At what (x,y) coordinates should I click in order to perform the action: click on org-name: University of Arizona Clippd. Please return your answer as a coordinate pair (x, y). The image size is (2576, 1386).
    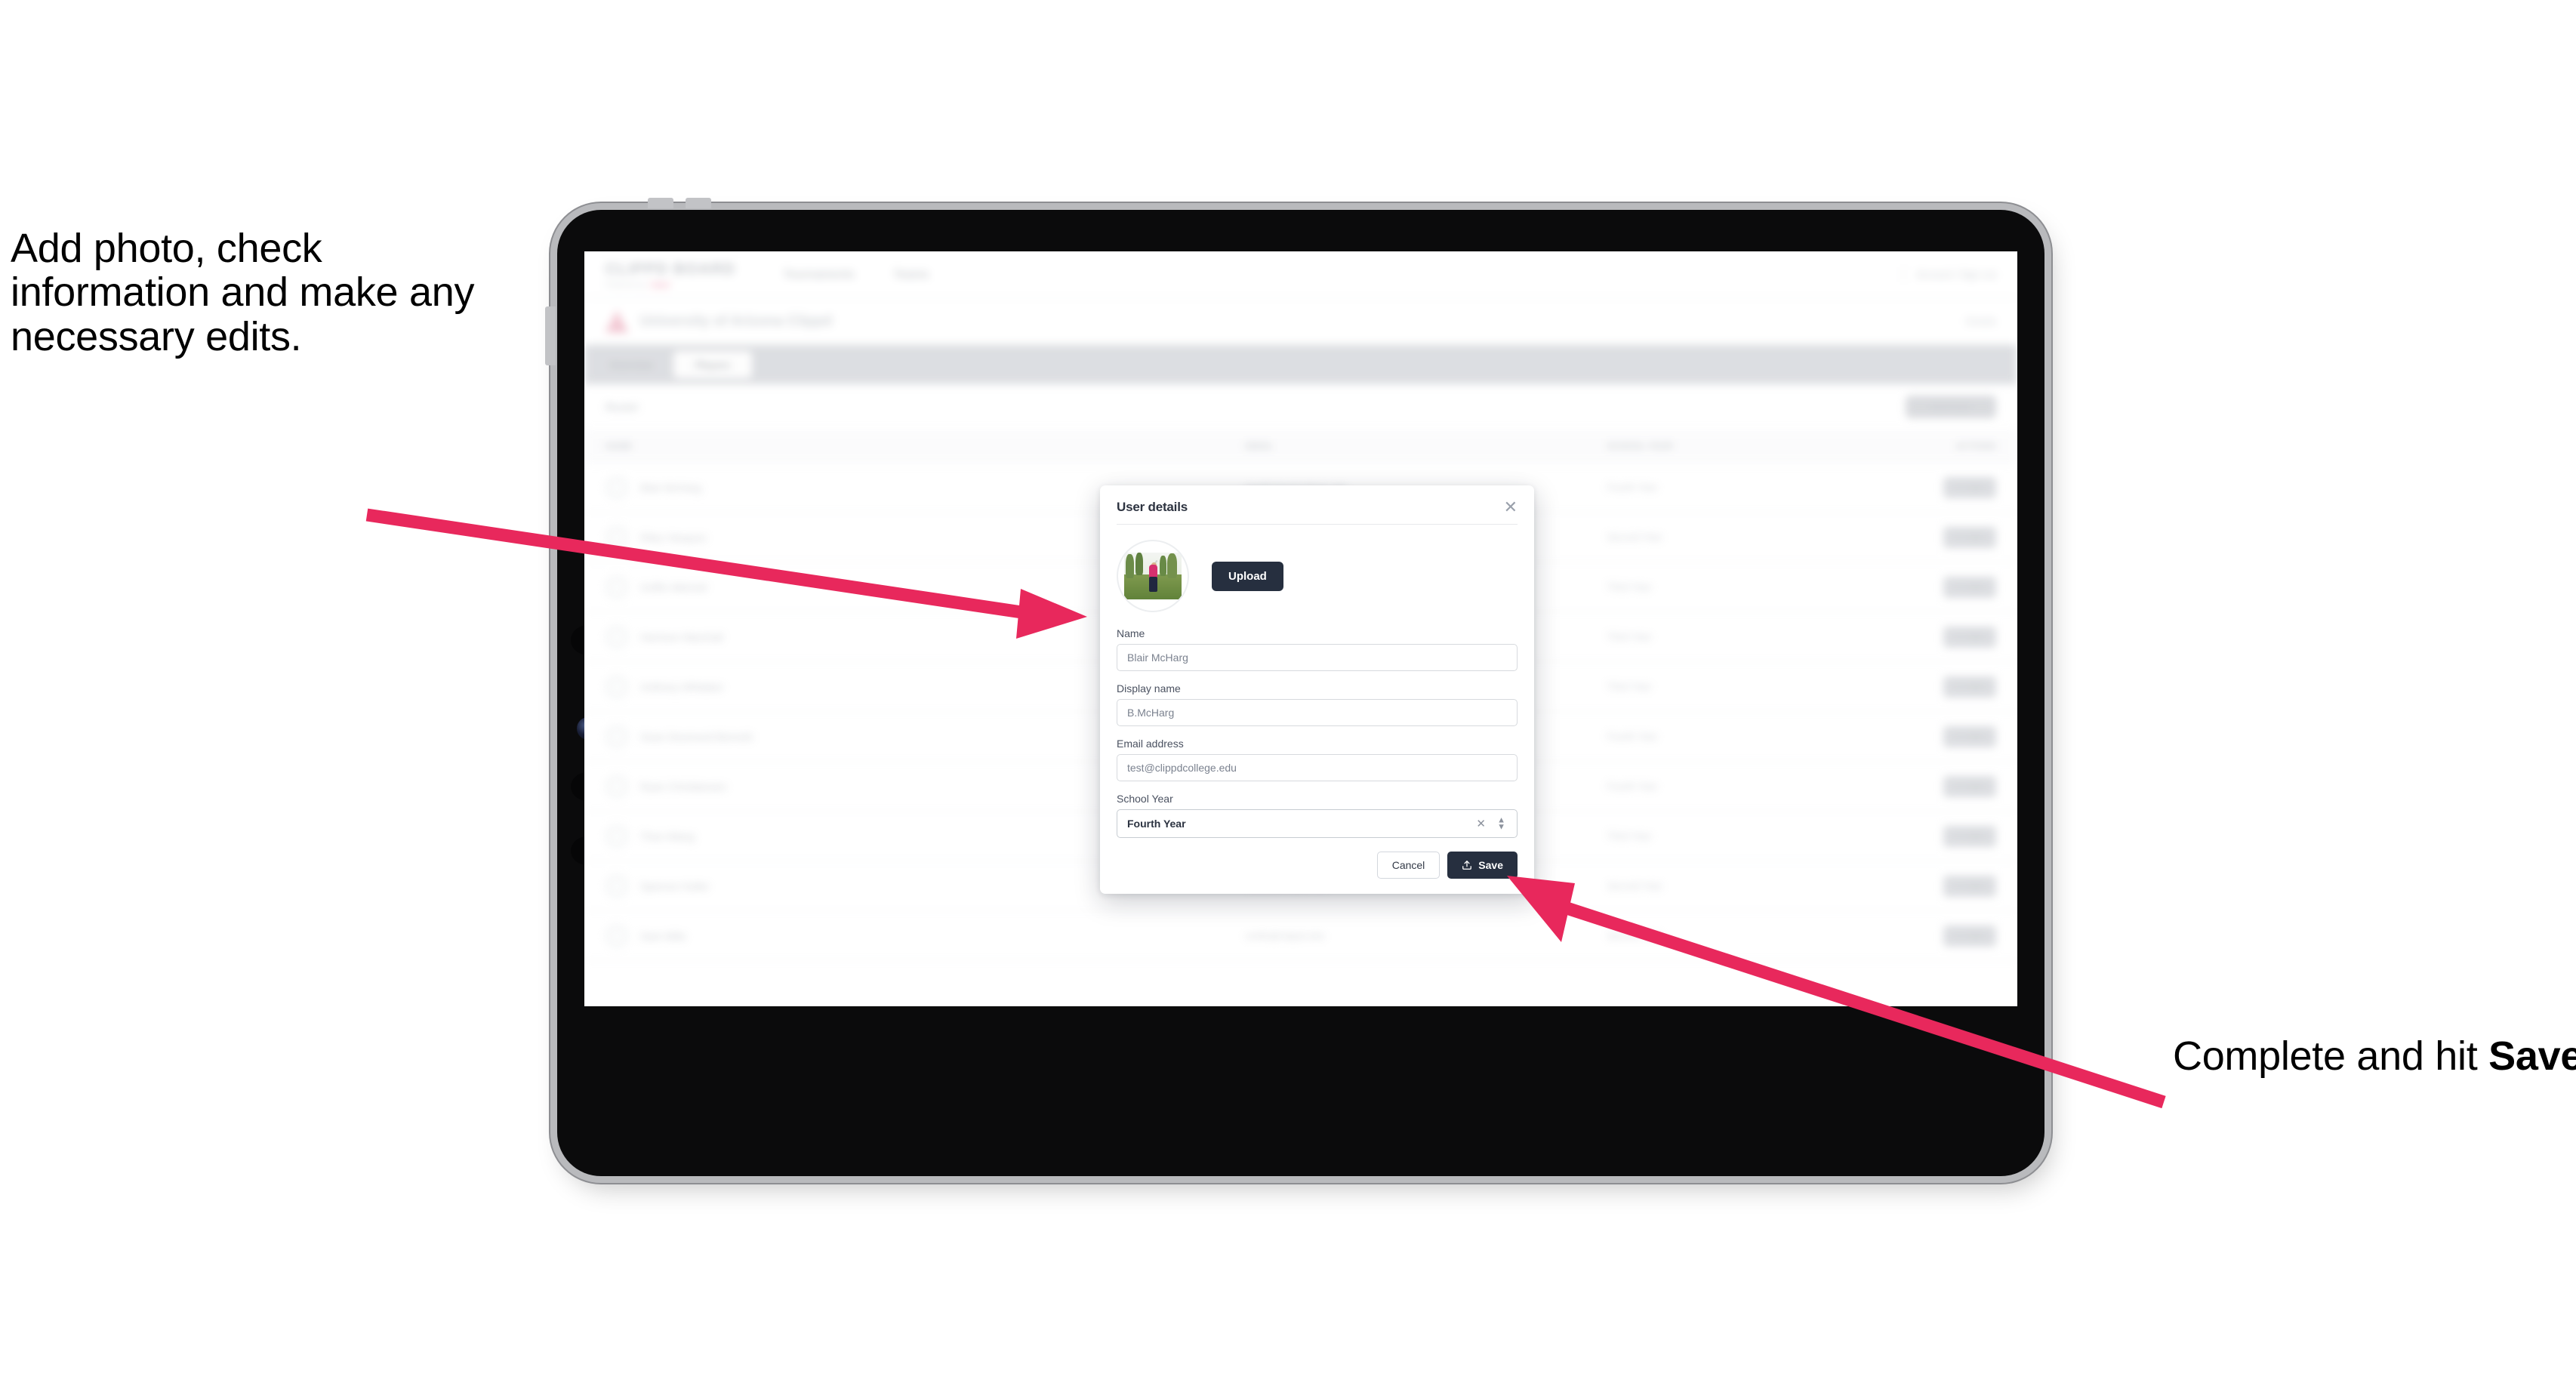
    Looking at the image, I should click on (736, 321).